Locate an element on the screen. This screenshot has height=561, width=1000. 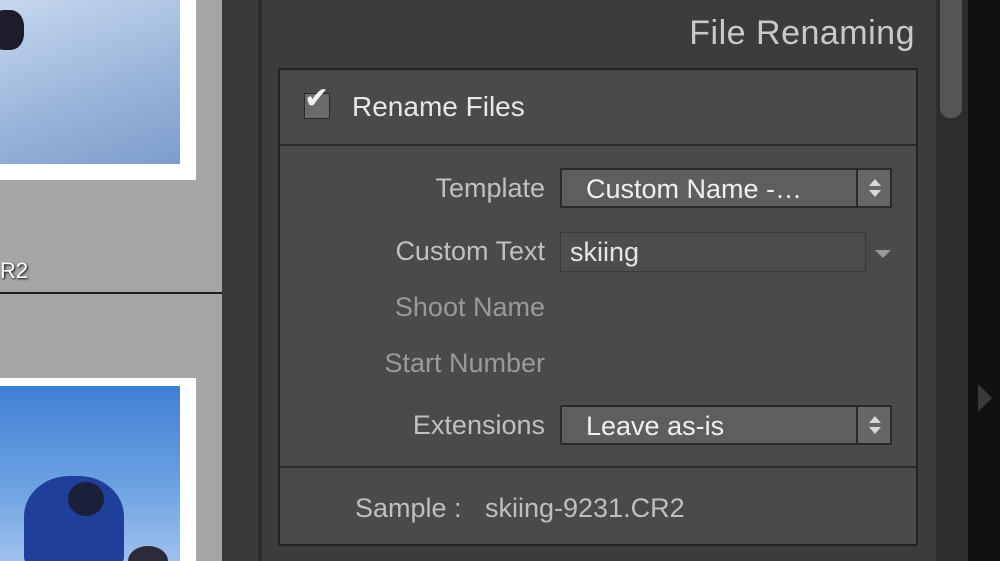
panel-gutter is located at coordinates (242, 280).